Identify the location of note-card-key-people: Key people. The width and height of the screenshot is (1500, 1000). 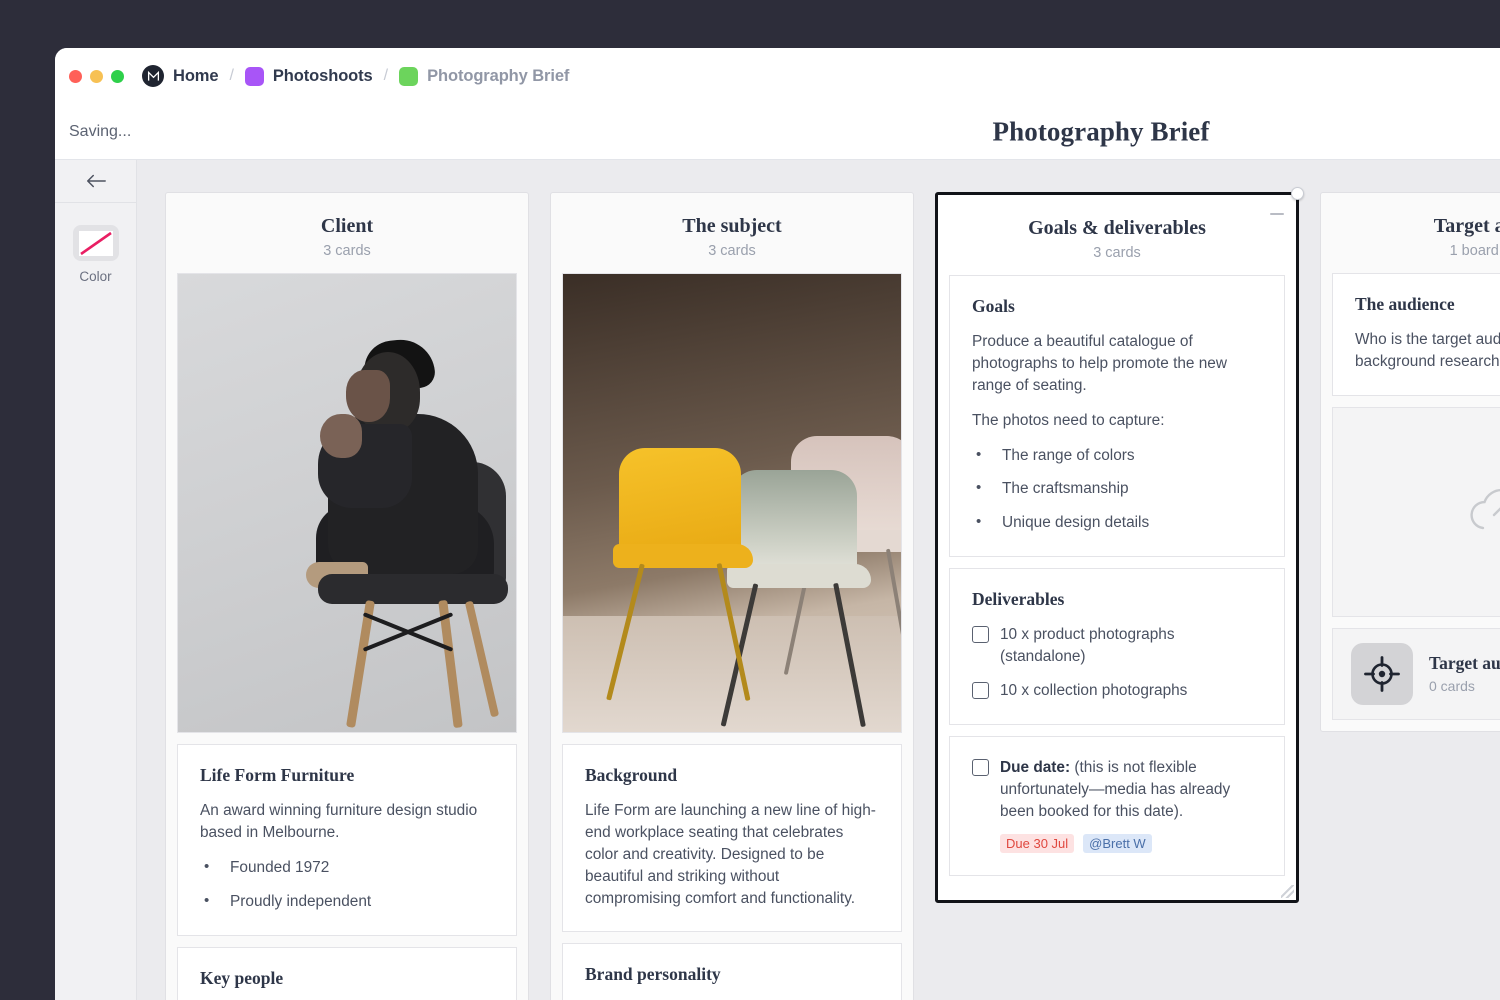
(347, 973).